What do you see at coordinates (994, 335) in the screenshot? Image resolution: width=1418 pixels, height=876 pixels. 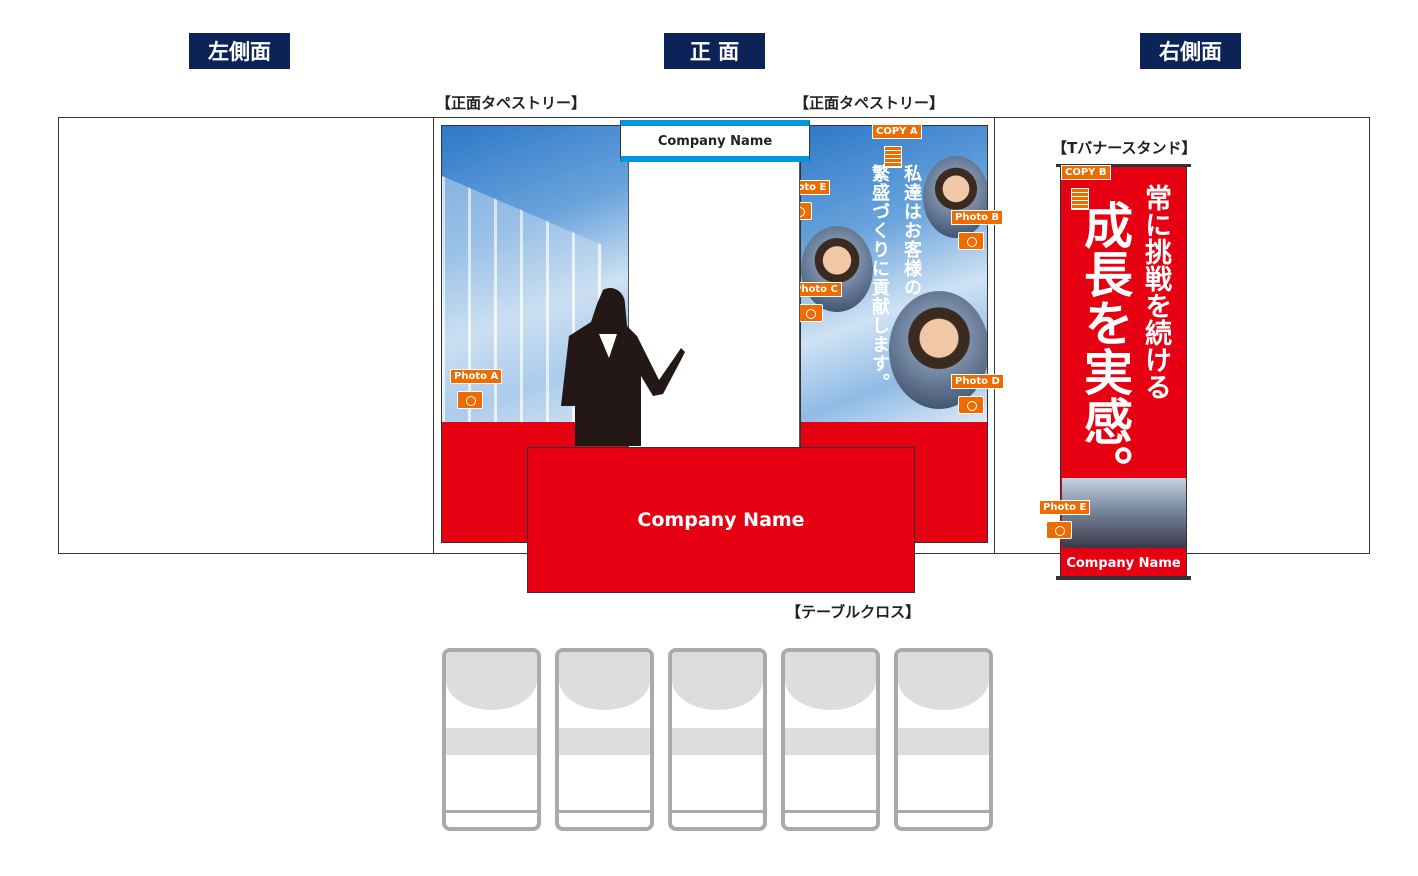 I see `divider-right` at bounding box center [994, 335].